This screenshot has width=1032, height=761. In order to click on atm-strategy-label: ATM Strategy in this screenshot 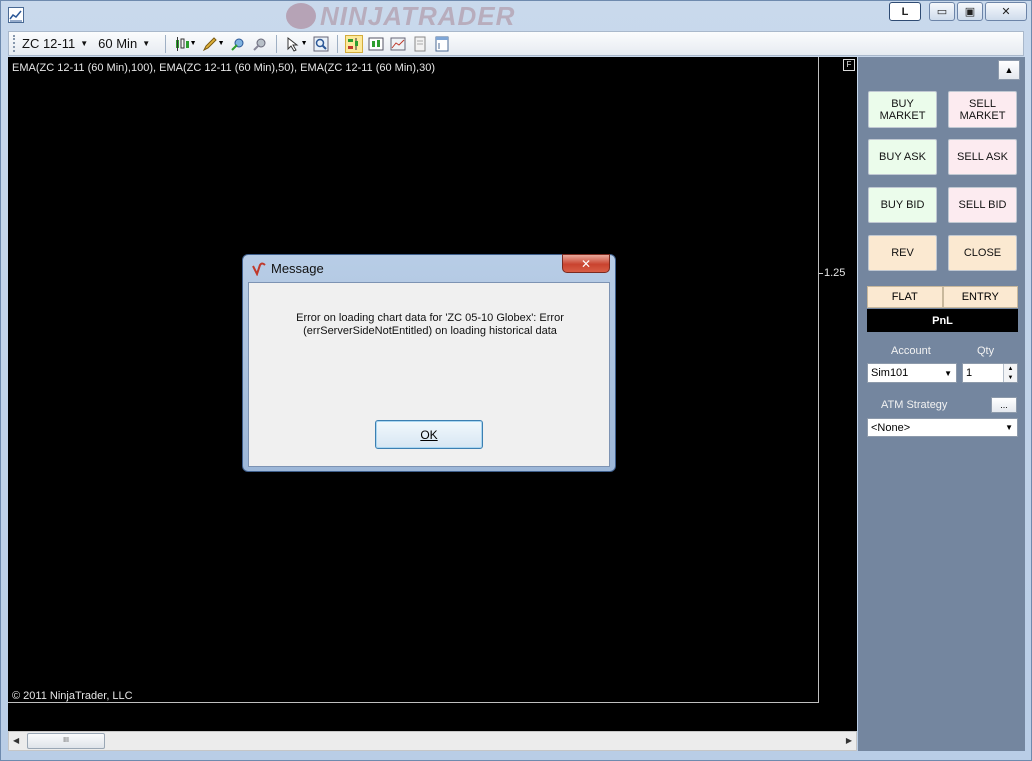, I will do `click(914, 405)`.